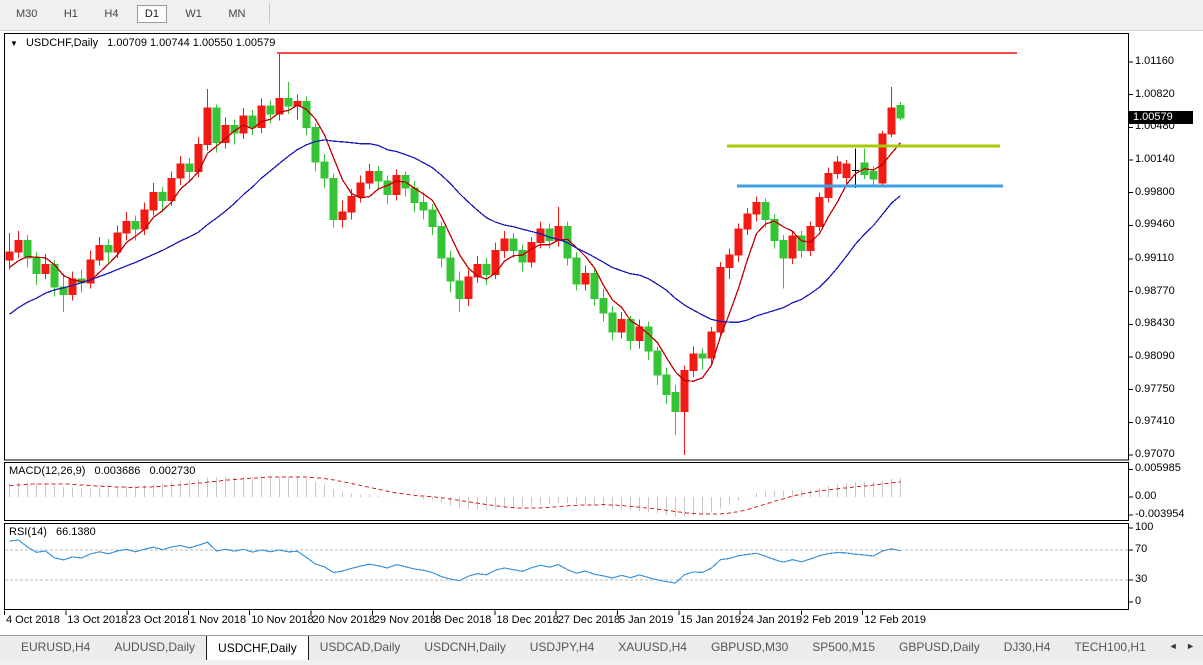 The height and width of the screenshot is (665, 1203). What do you see at coordinates (601, 15) in the screenshot?
I see `timeframe-toolbar: M30 H1 H4 D1 W1 MN` at bounding box center [601, 15].